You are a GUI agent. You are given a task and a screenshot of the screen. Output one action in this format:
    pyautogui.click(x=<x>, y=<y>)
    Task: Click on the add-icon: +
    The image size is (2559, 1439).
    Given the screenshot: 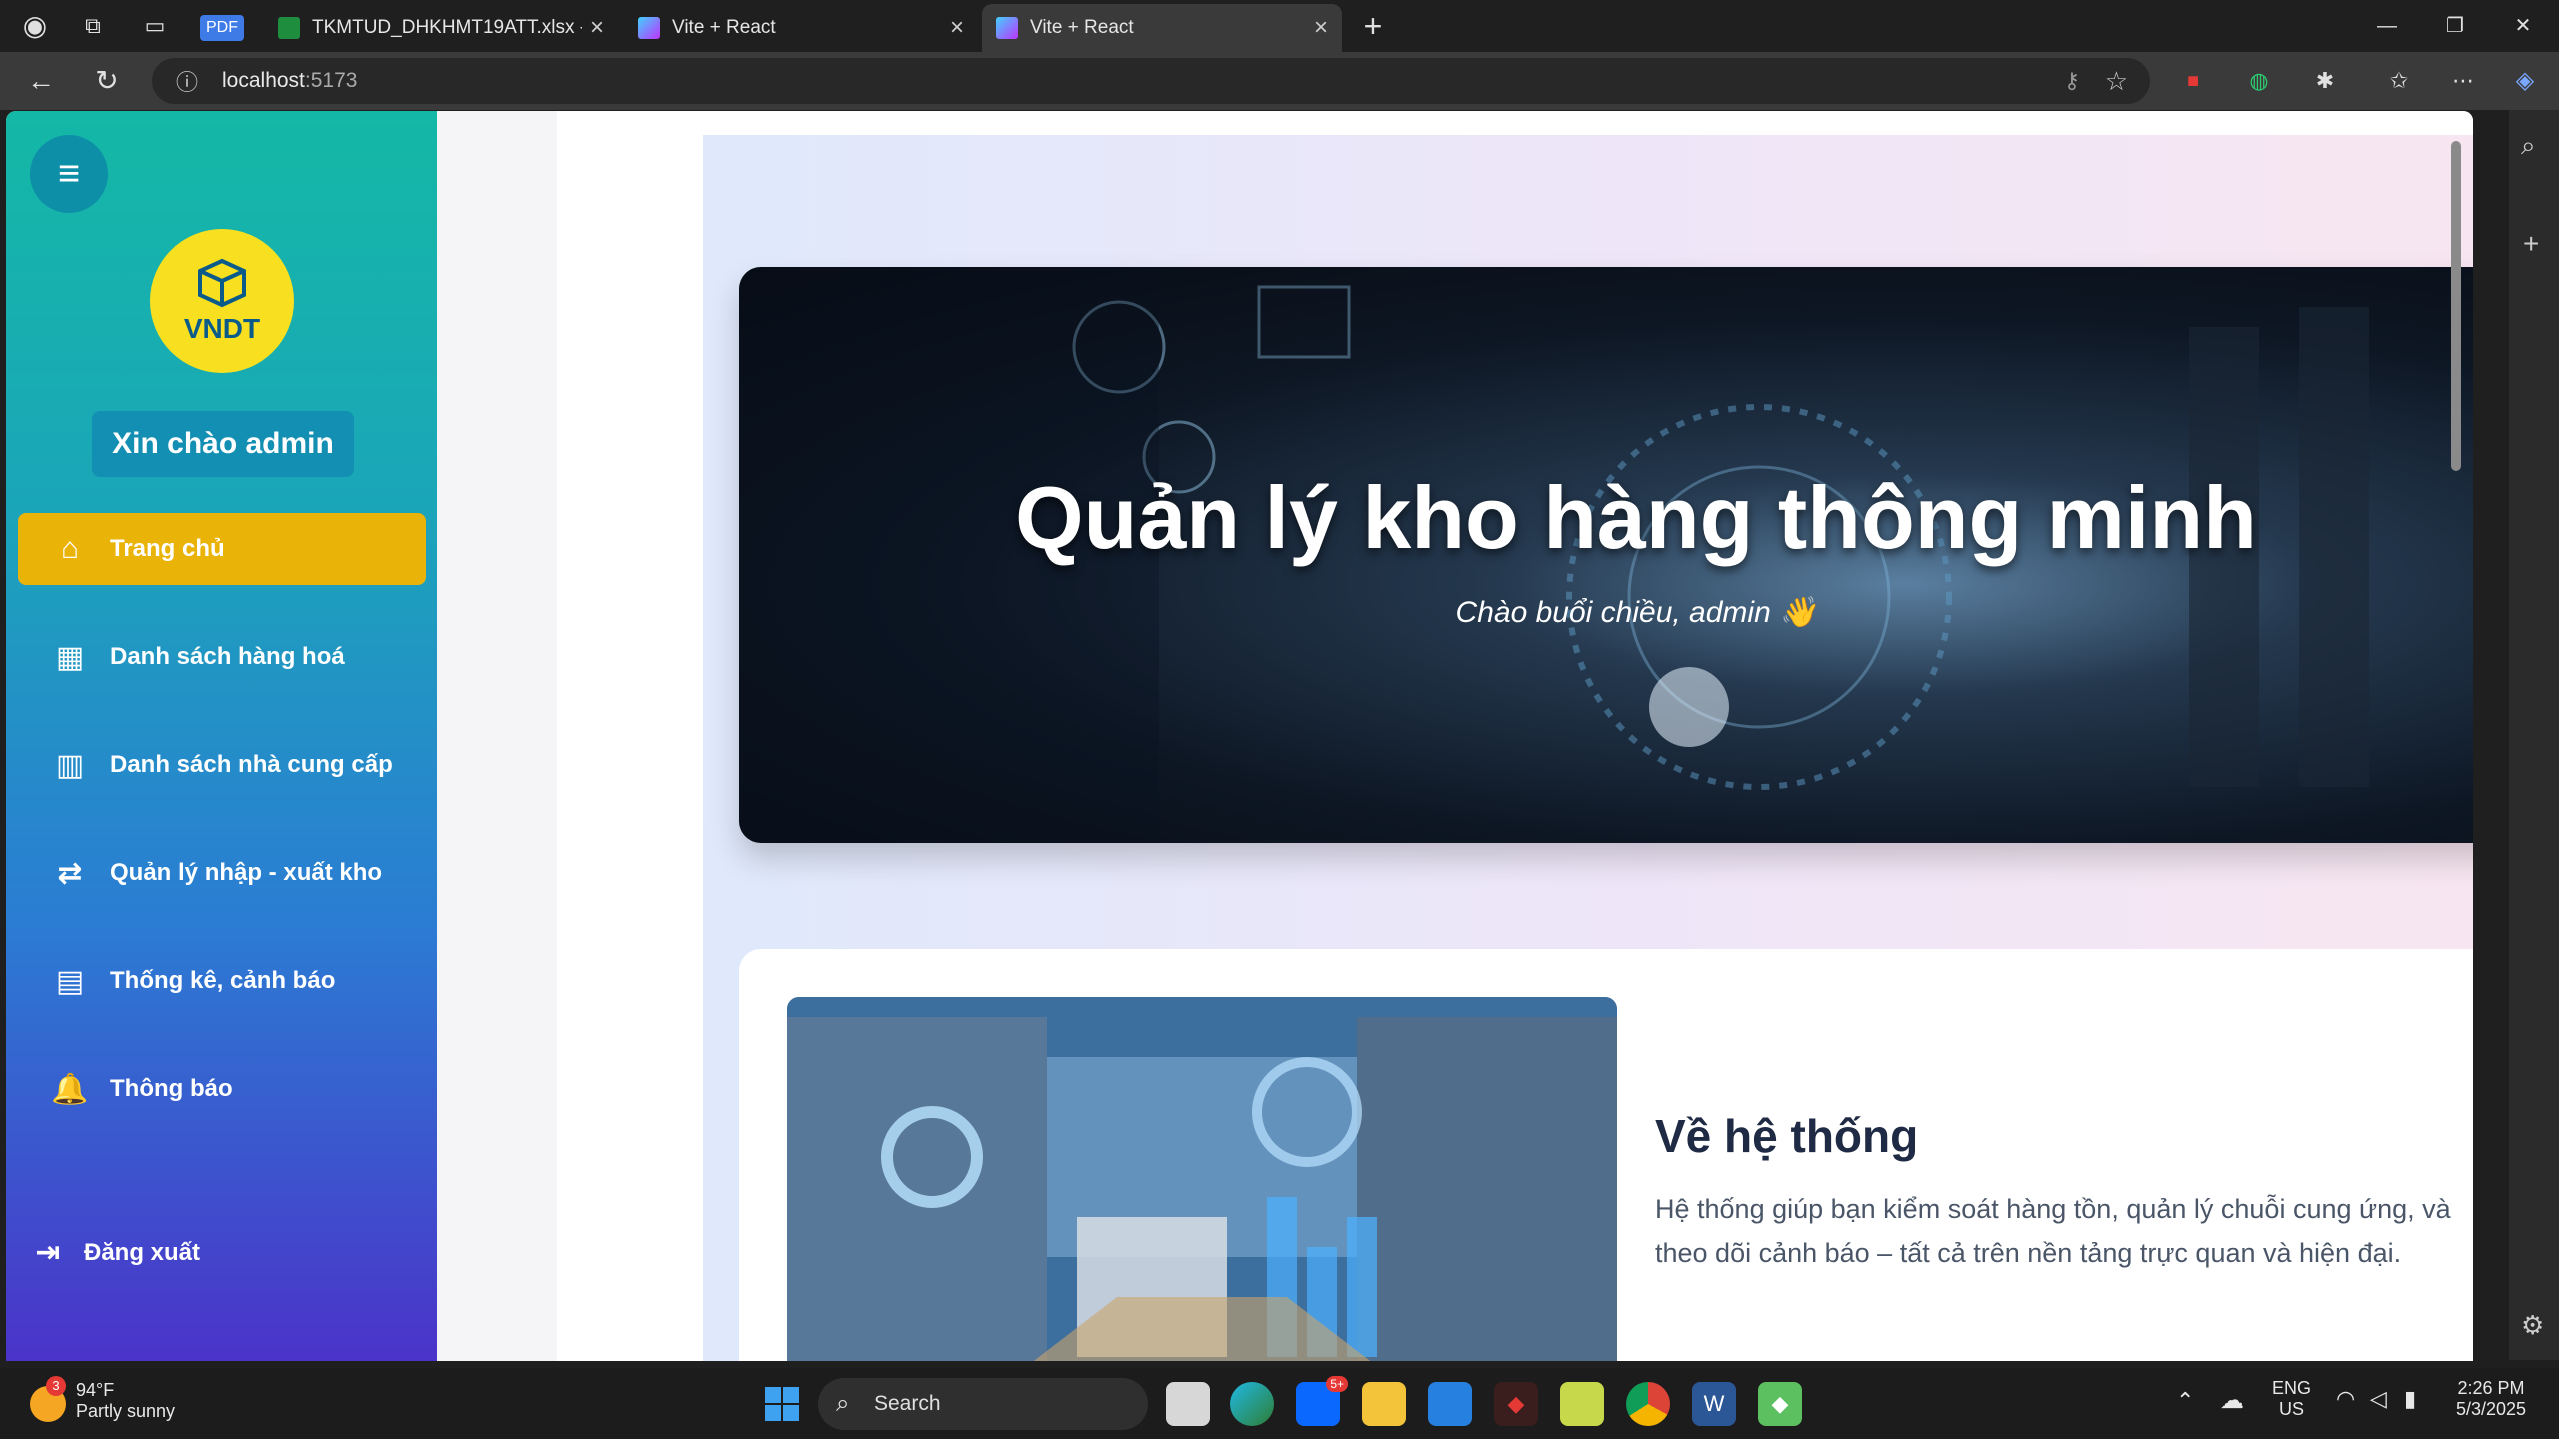 What is the action you would take?
    pyautogui.click(x=2531, y=244)
    